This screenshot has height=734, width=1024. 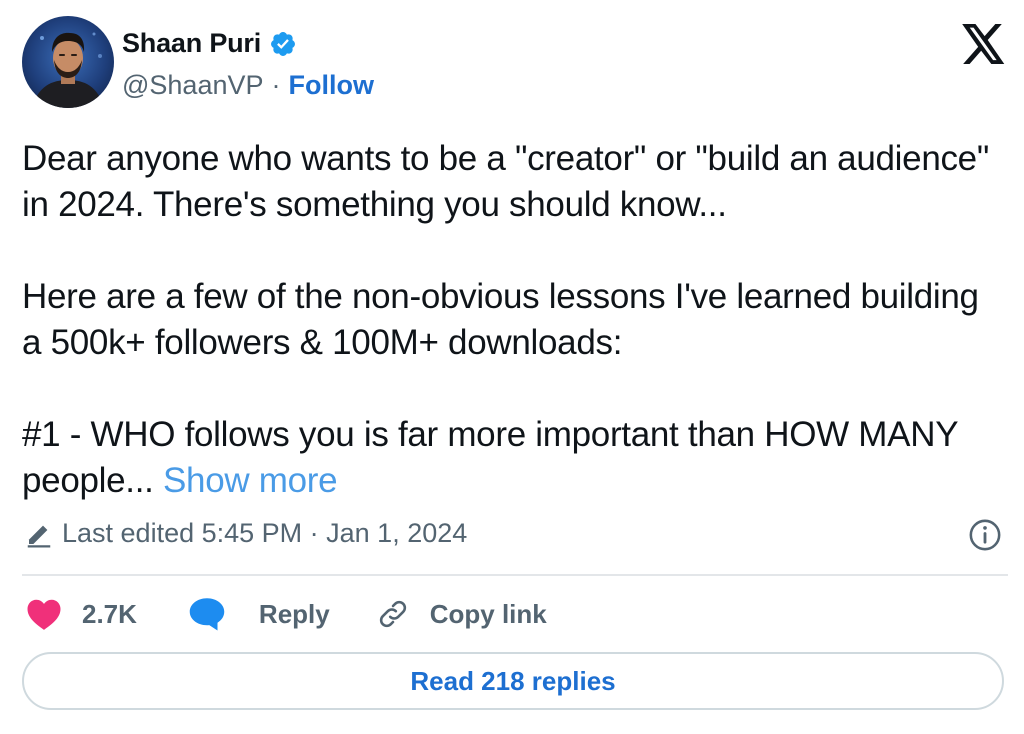 I want to click on info-icon, so click(x=985, y=535).